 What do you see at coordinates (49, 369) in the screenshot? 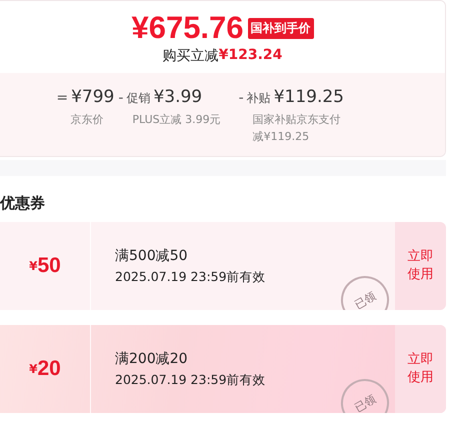
I see `coupon-value: 20` at bounding box center [49, 369].